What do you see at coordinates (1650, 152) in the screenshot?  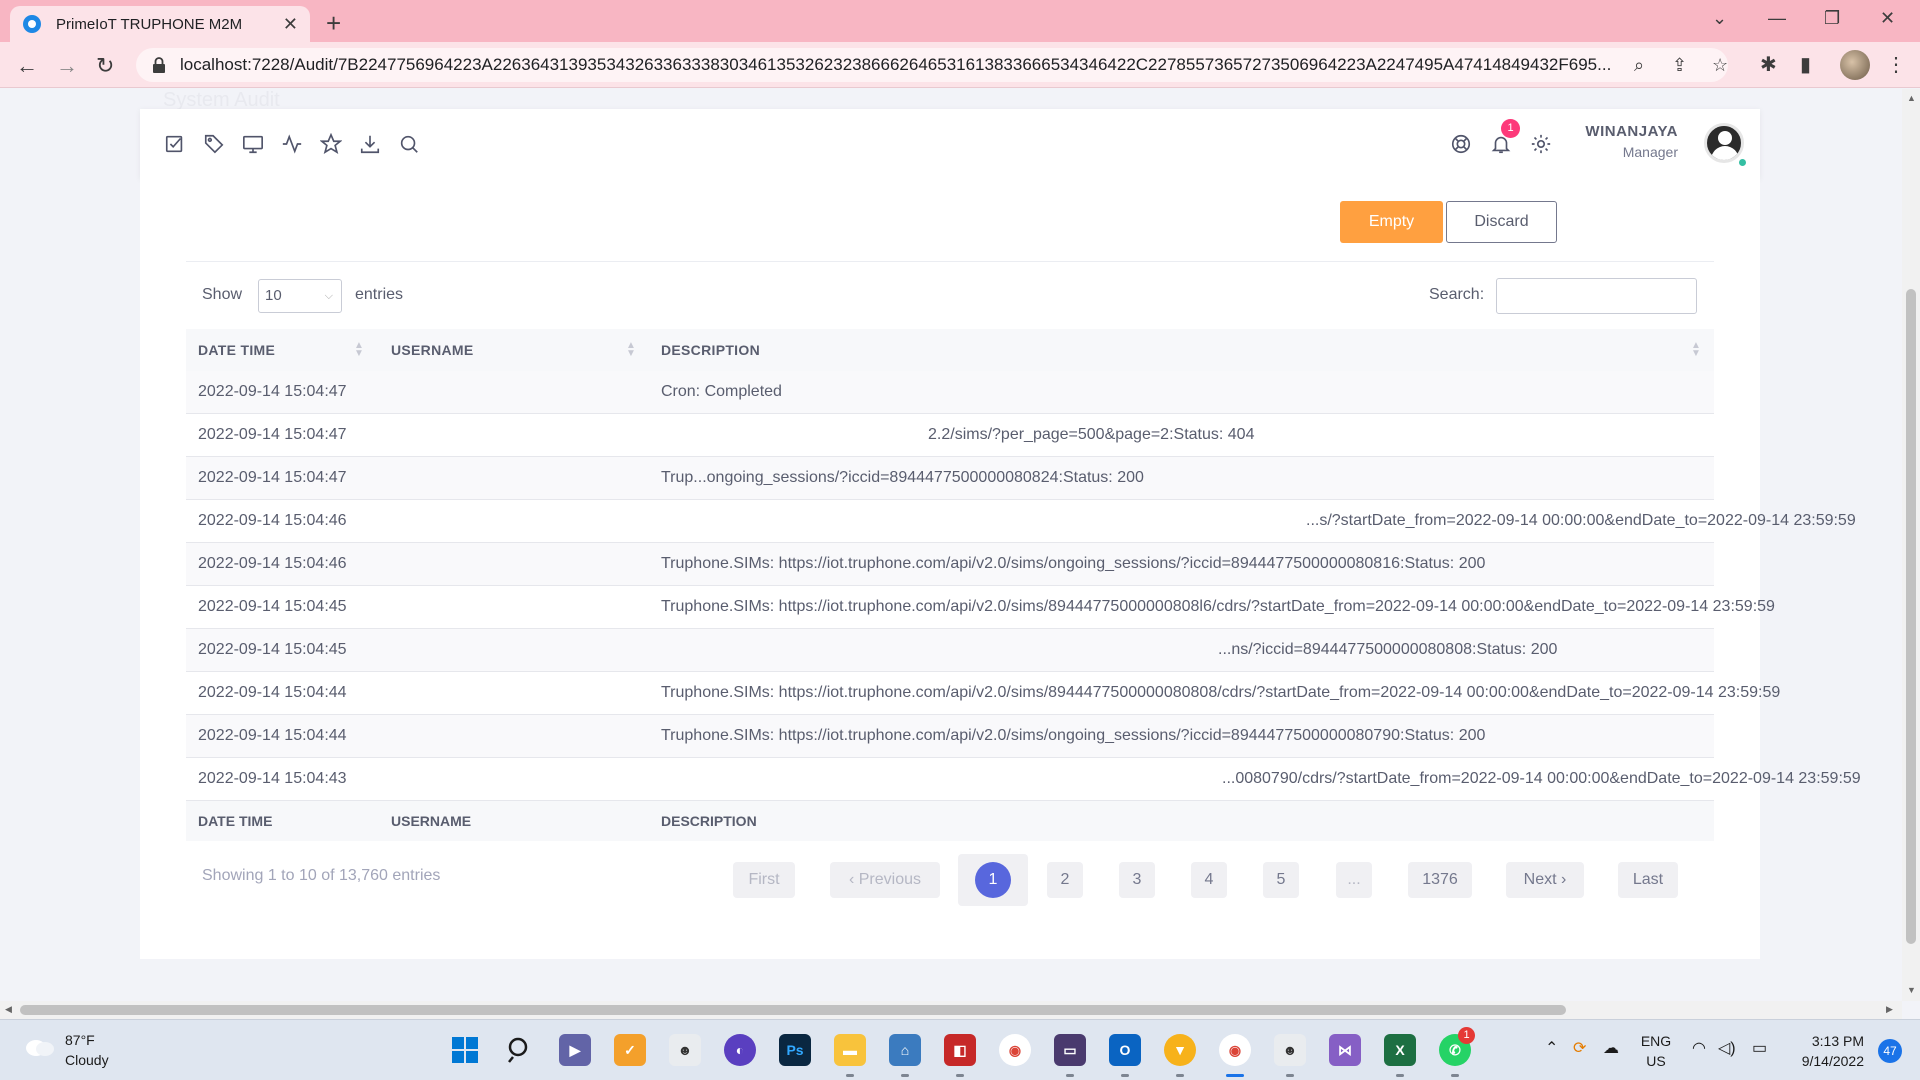 I see `user-role: Manager` at bounding box center [1650, 152].